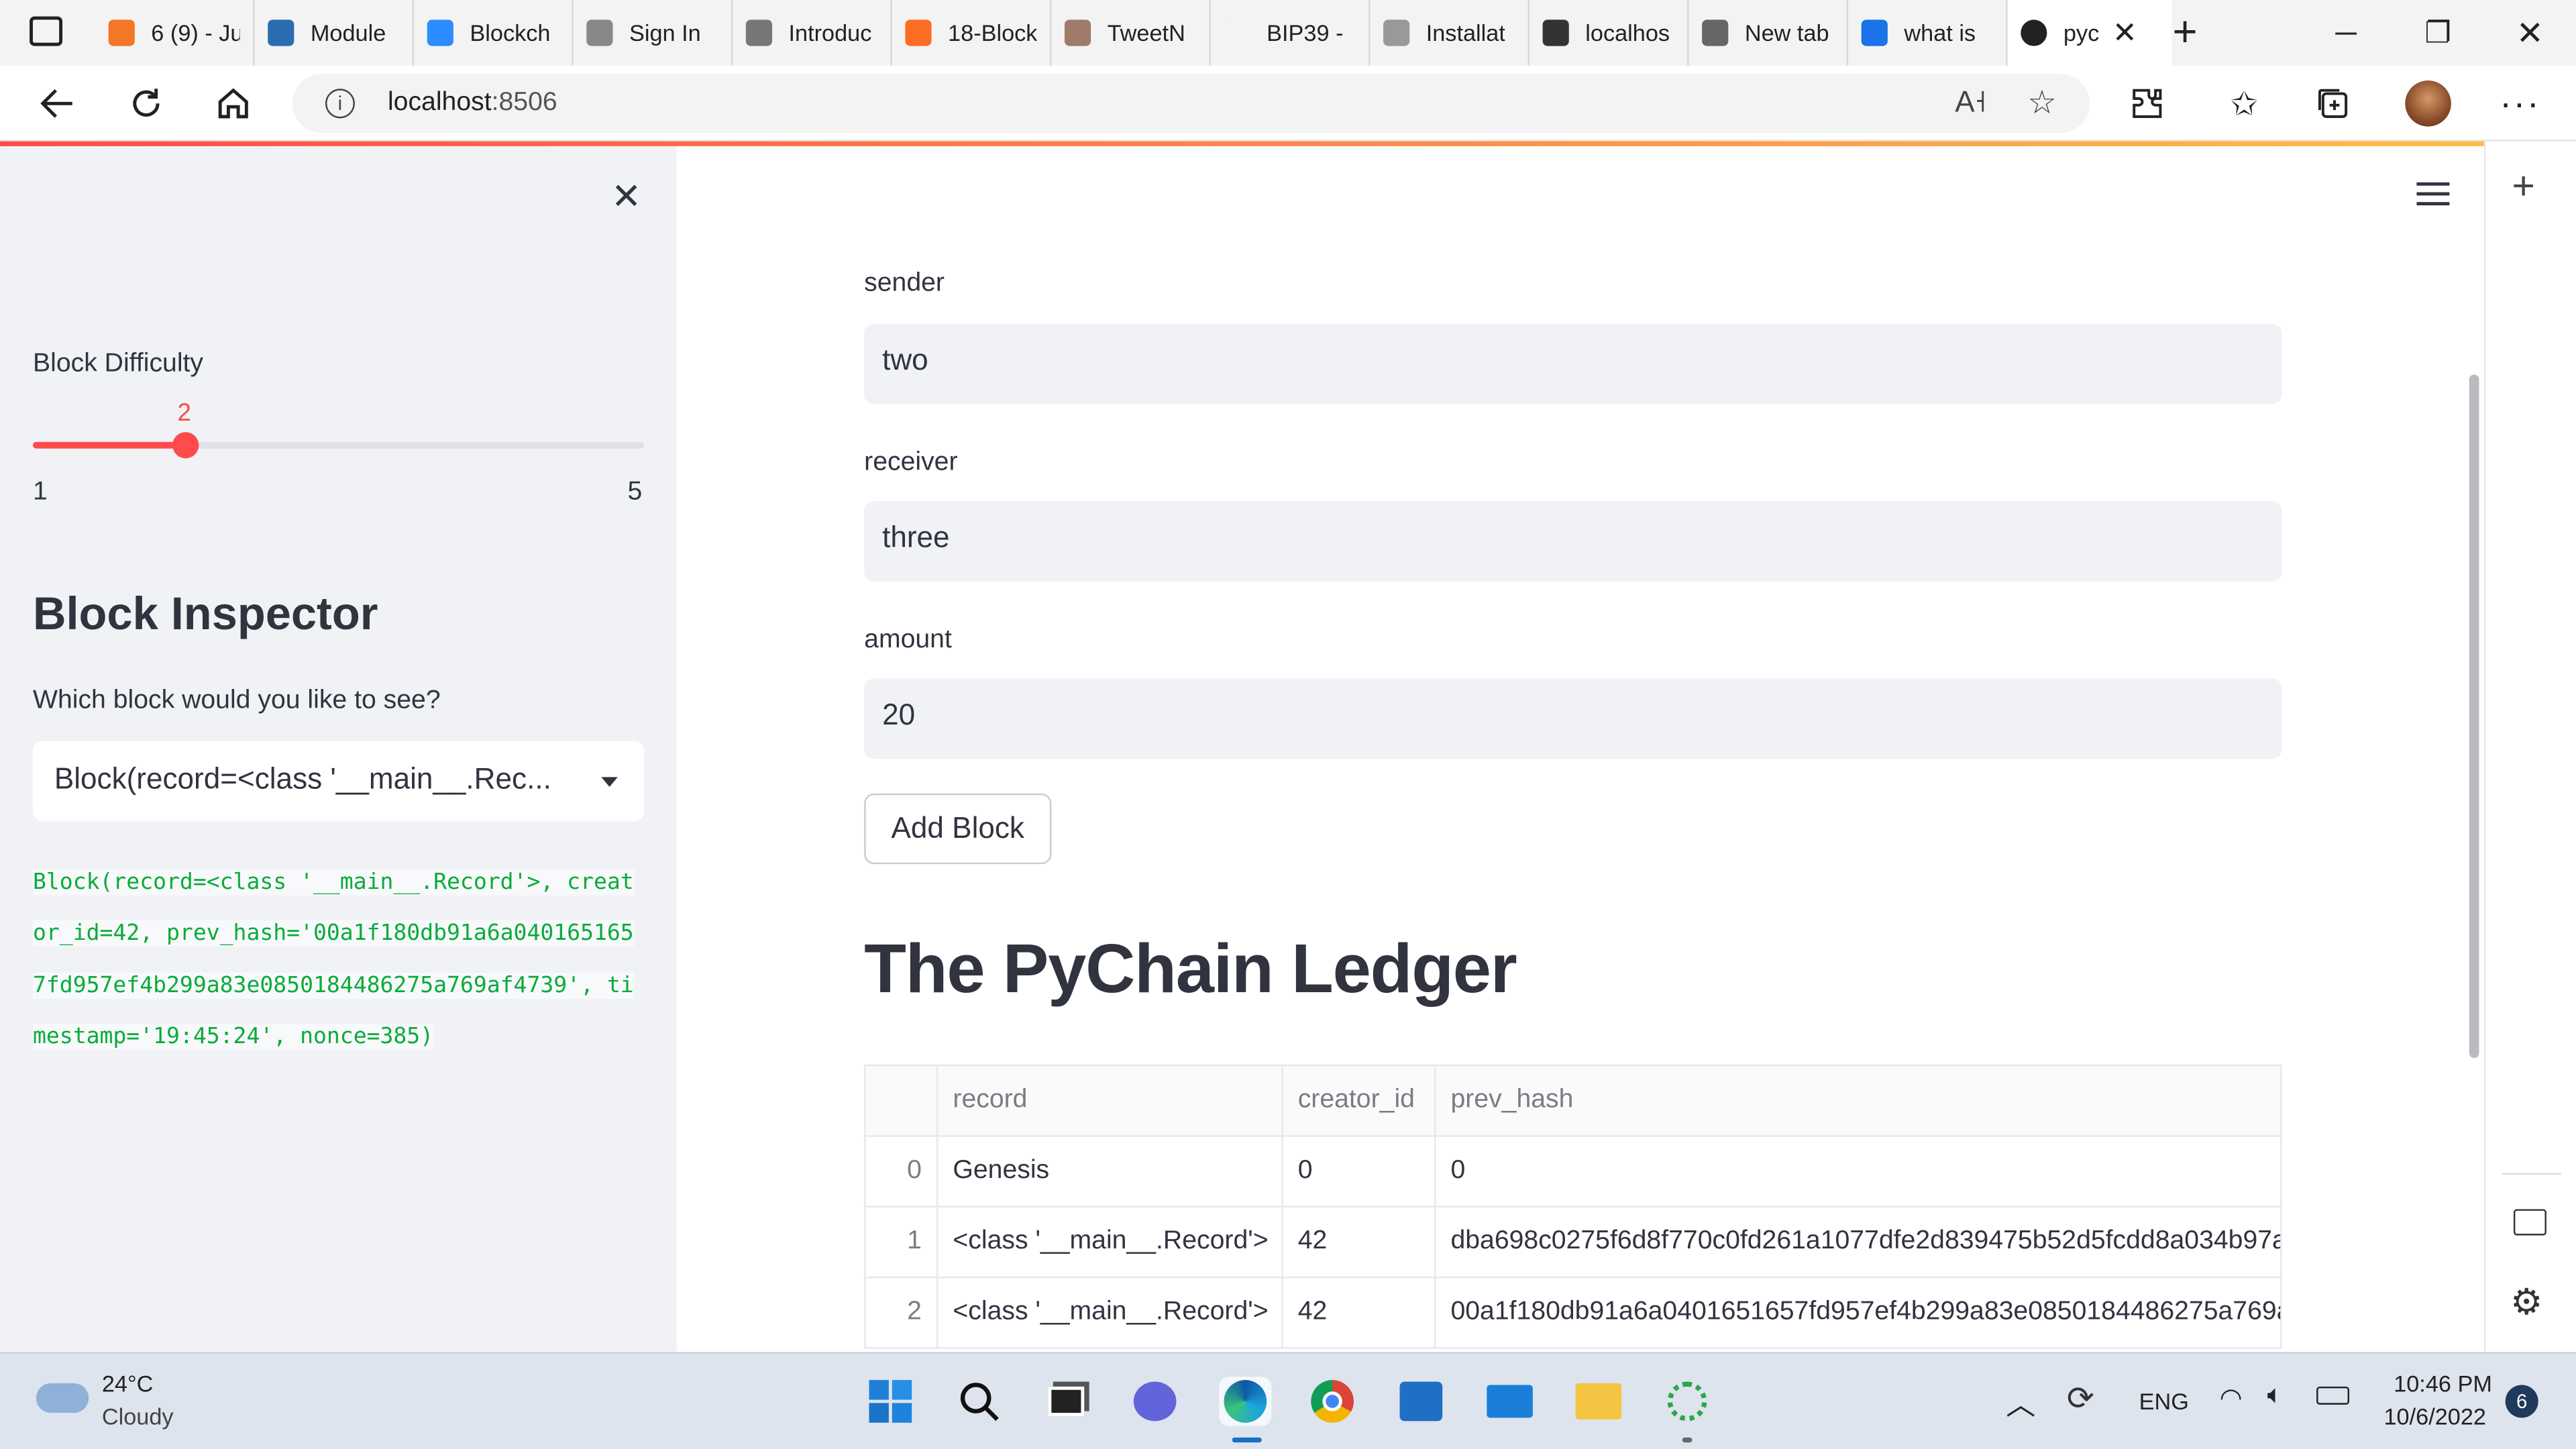 This screenshot has height=1449, width=2576. I want to click on more-options-icon: ···, so click(2520, 103).